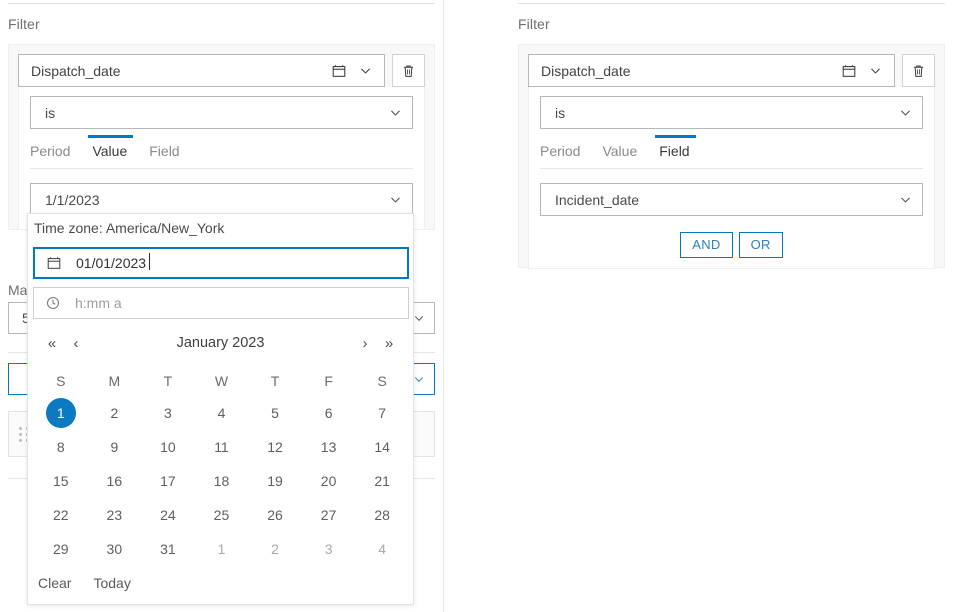 The height and width of the screenshot is (612, 953). Describe the element at coordinates (61, 447) in the screenshot. I see `calendar-day: 8` at that location.